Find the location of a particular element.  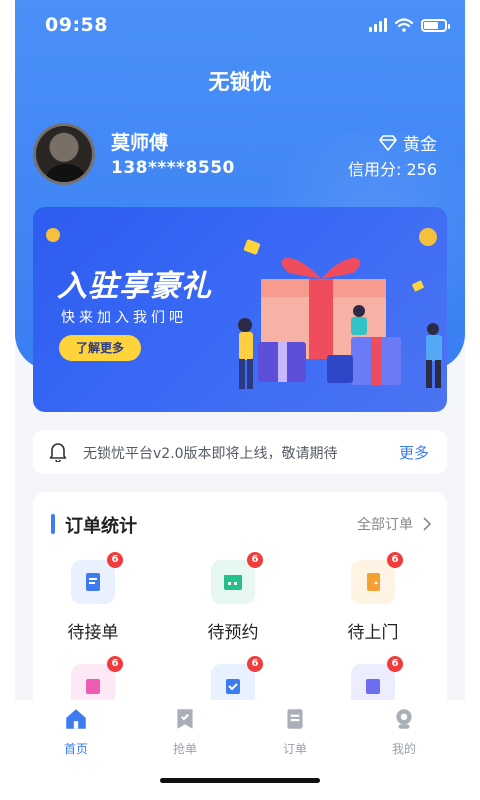

page-title: 无锁忧 is located at coordinates (240, 82).